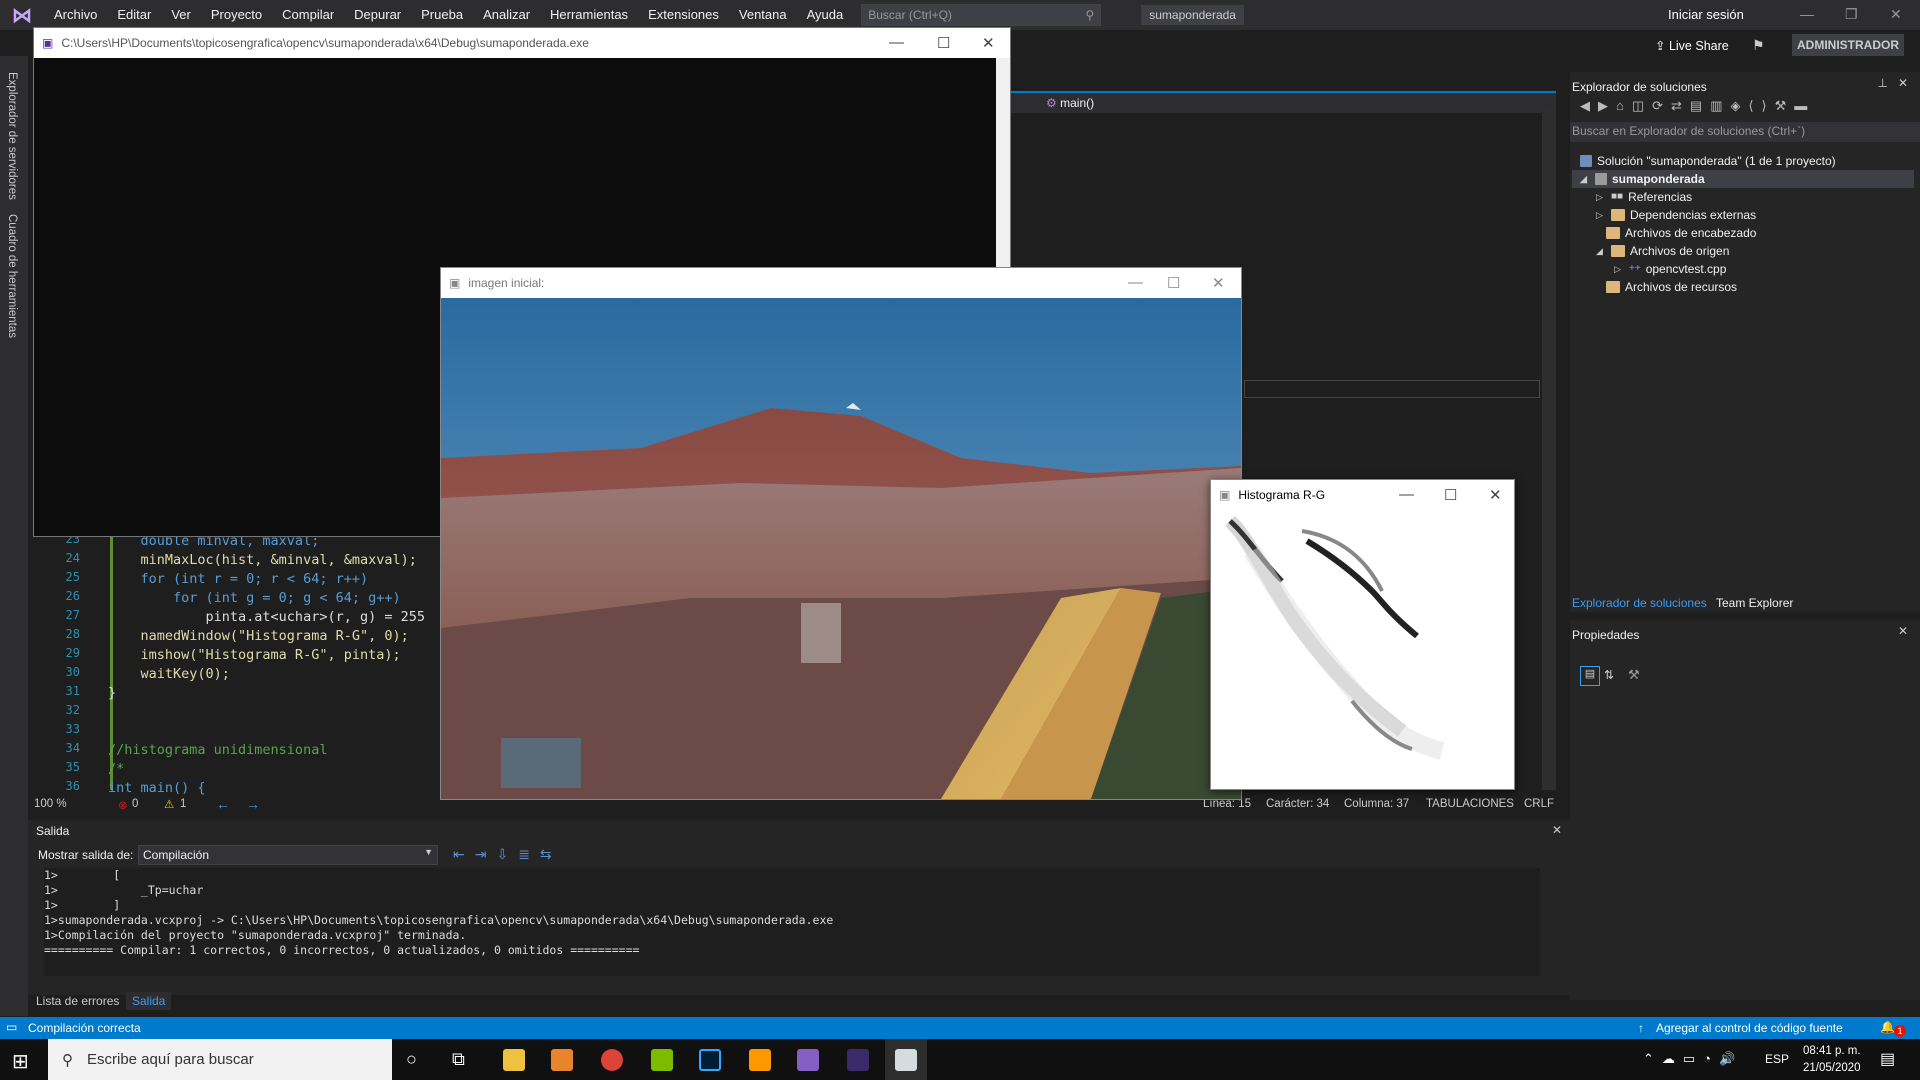 Image resolution: width=1920 pixels, height=1080 pixels. I want to click on menu-ventana: Ventana, so click(763, 15).